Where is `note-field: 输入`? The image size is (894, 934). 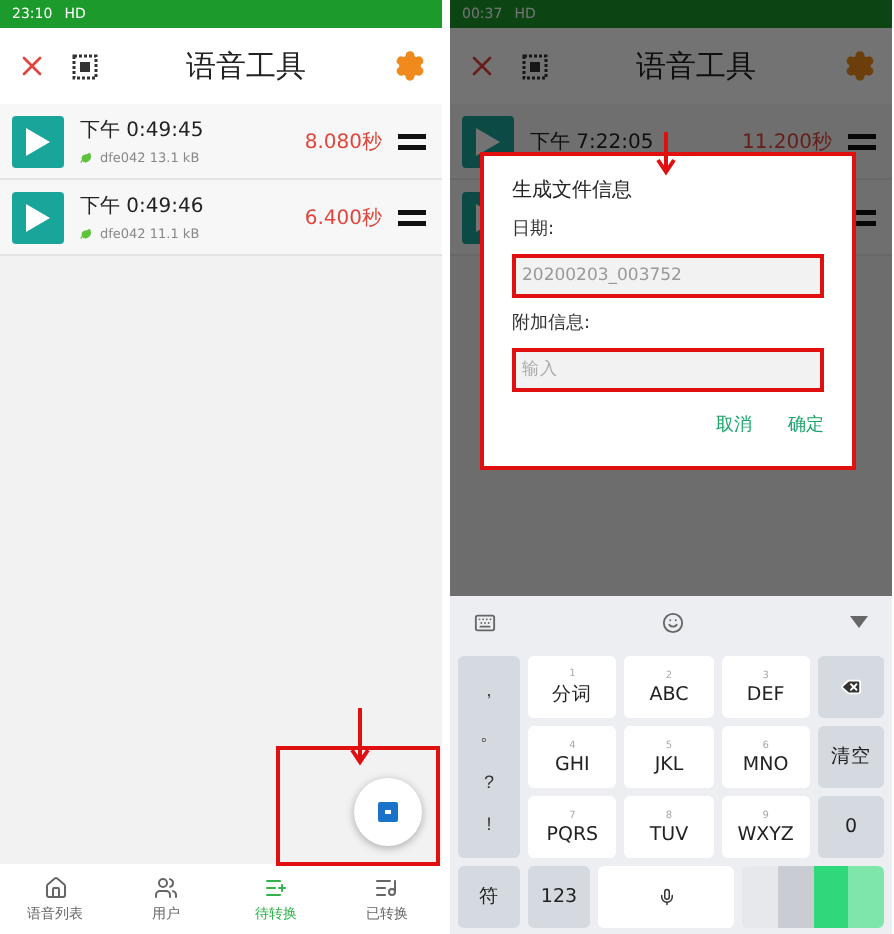
note-field: 输入 is located at coordinates (668, 370).